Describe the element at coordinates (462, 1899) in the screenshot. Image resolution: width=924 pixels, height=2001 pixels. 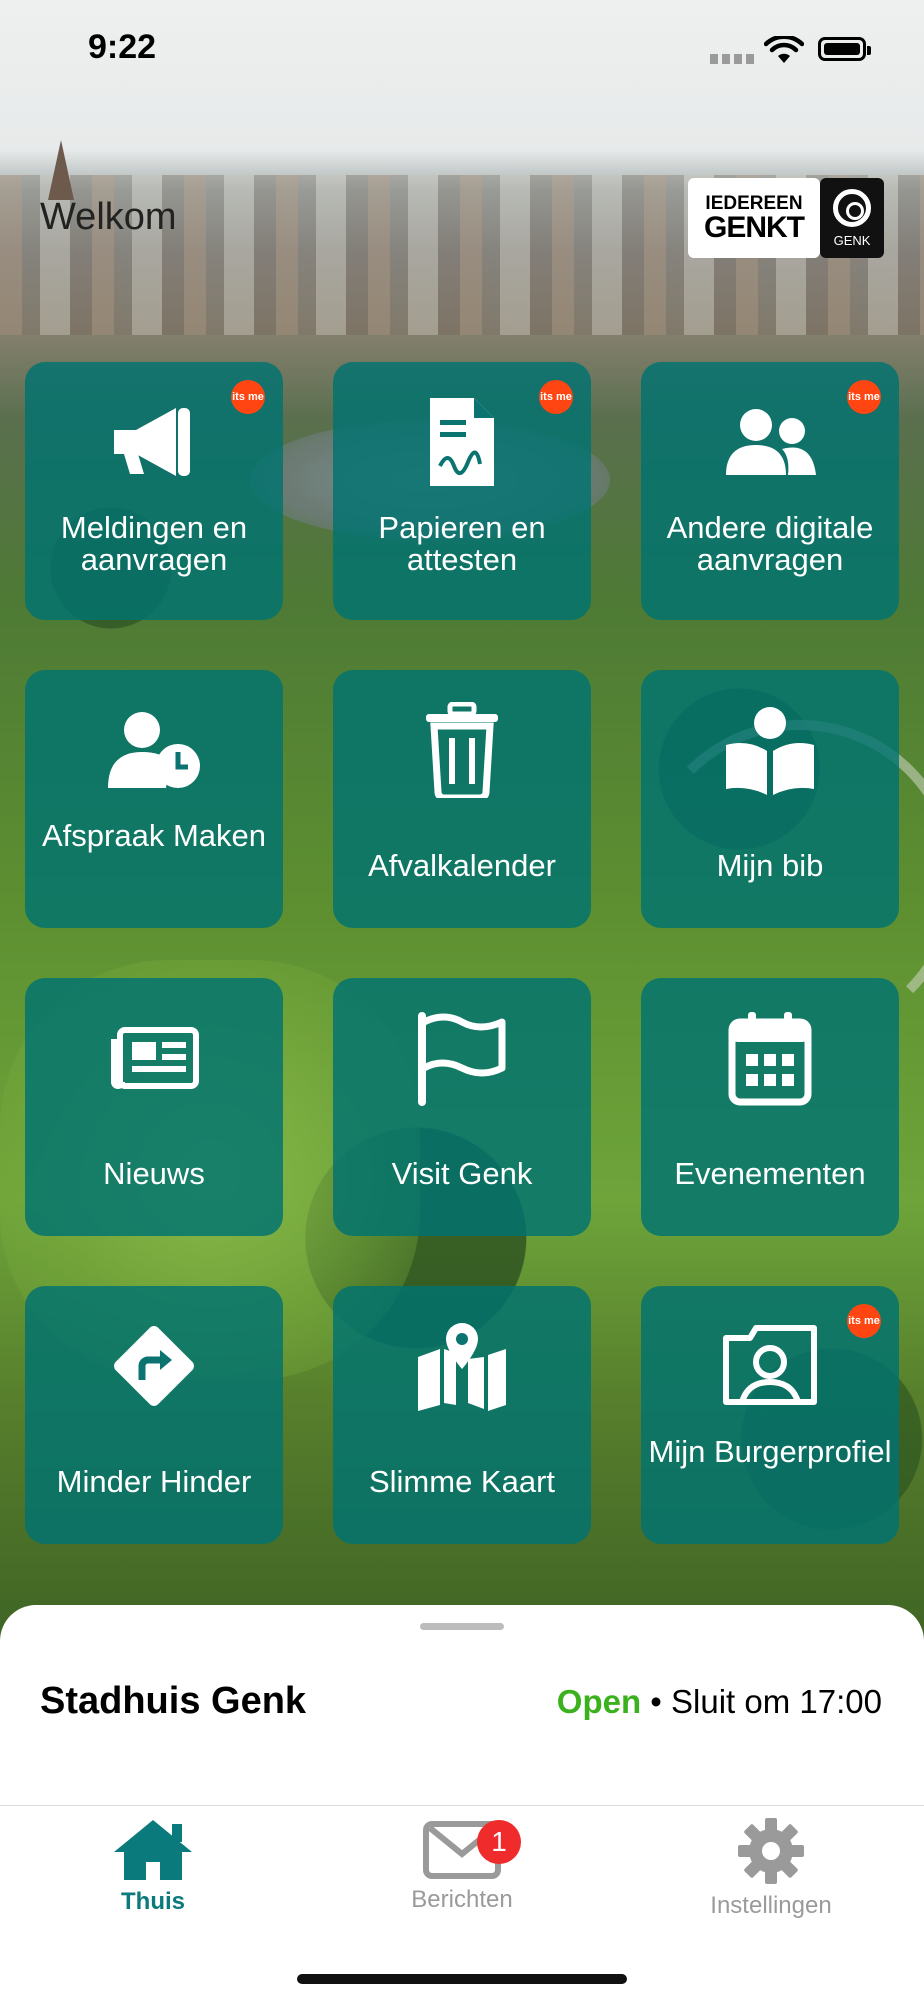
I see `tab-label: Berichten` at that location.